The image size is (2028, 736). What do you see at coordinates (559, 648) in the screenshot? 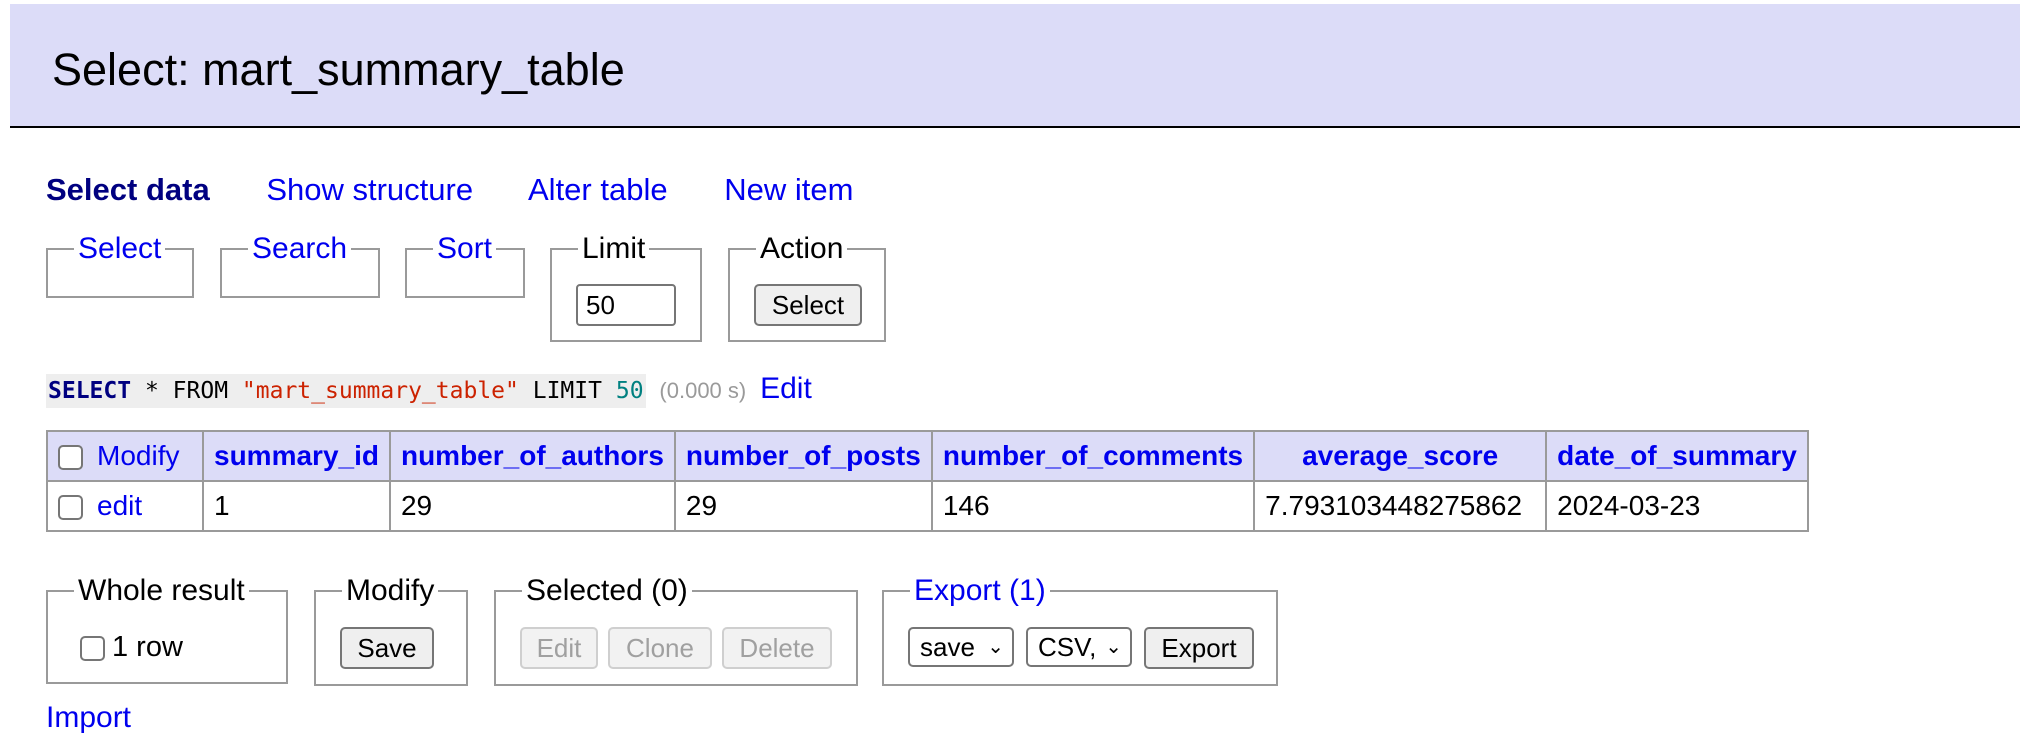
I see `edit-selected-button: Edit` at bounding box center [559, 648].